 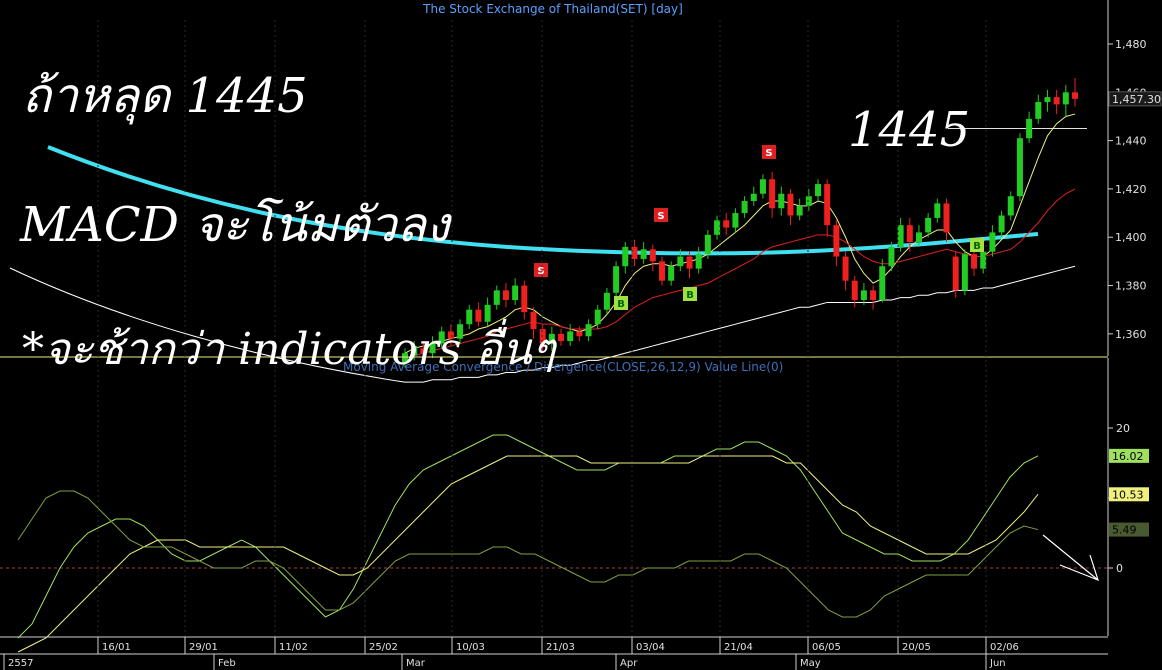 I want to click on macd-value-label: 5.49, so click(x=1124, y=530).